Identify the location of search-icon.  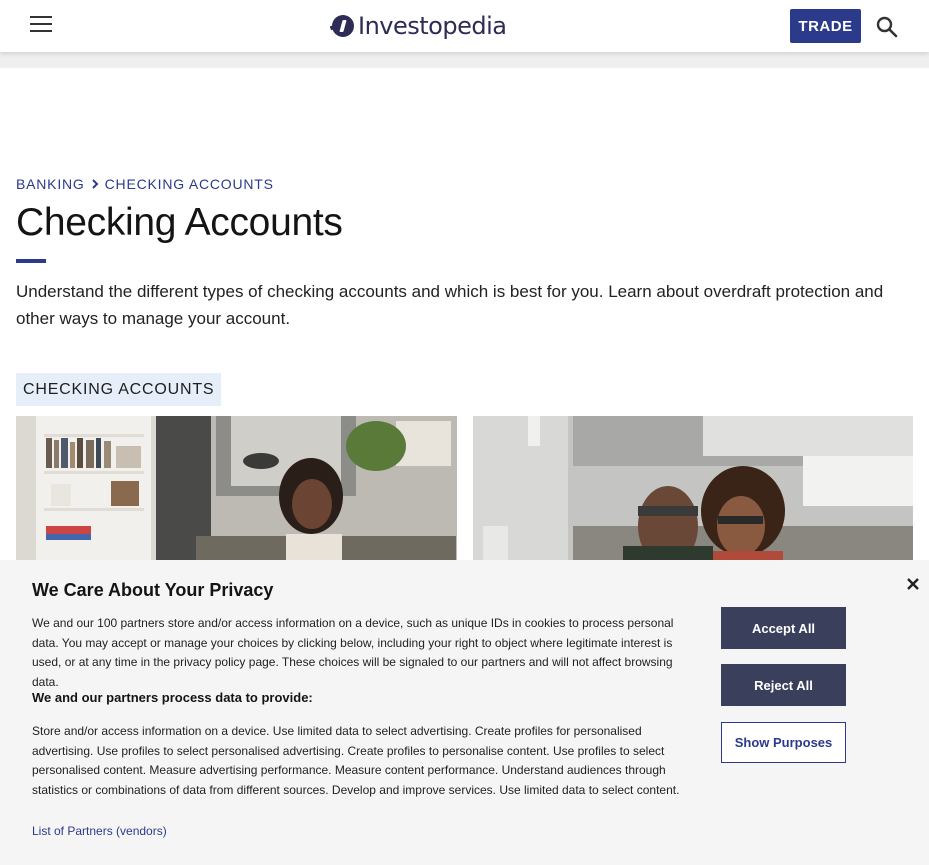
(887, 27).